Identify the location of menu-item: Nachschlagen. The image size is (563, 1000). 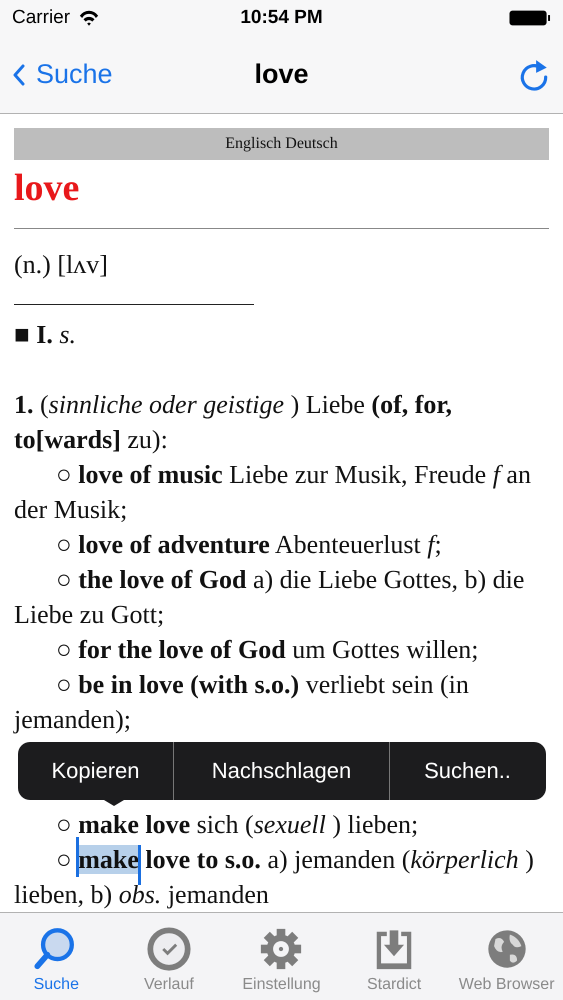
(282, 771).